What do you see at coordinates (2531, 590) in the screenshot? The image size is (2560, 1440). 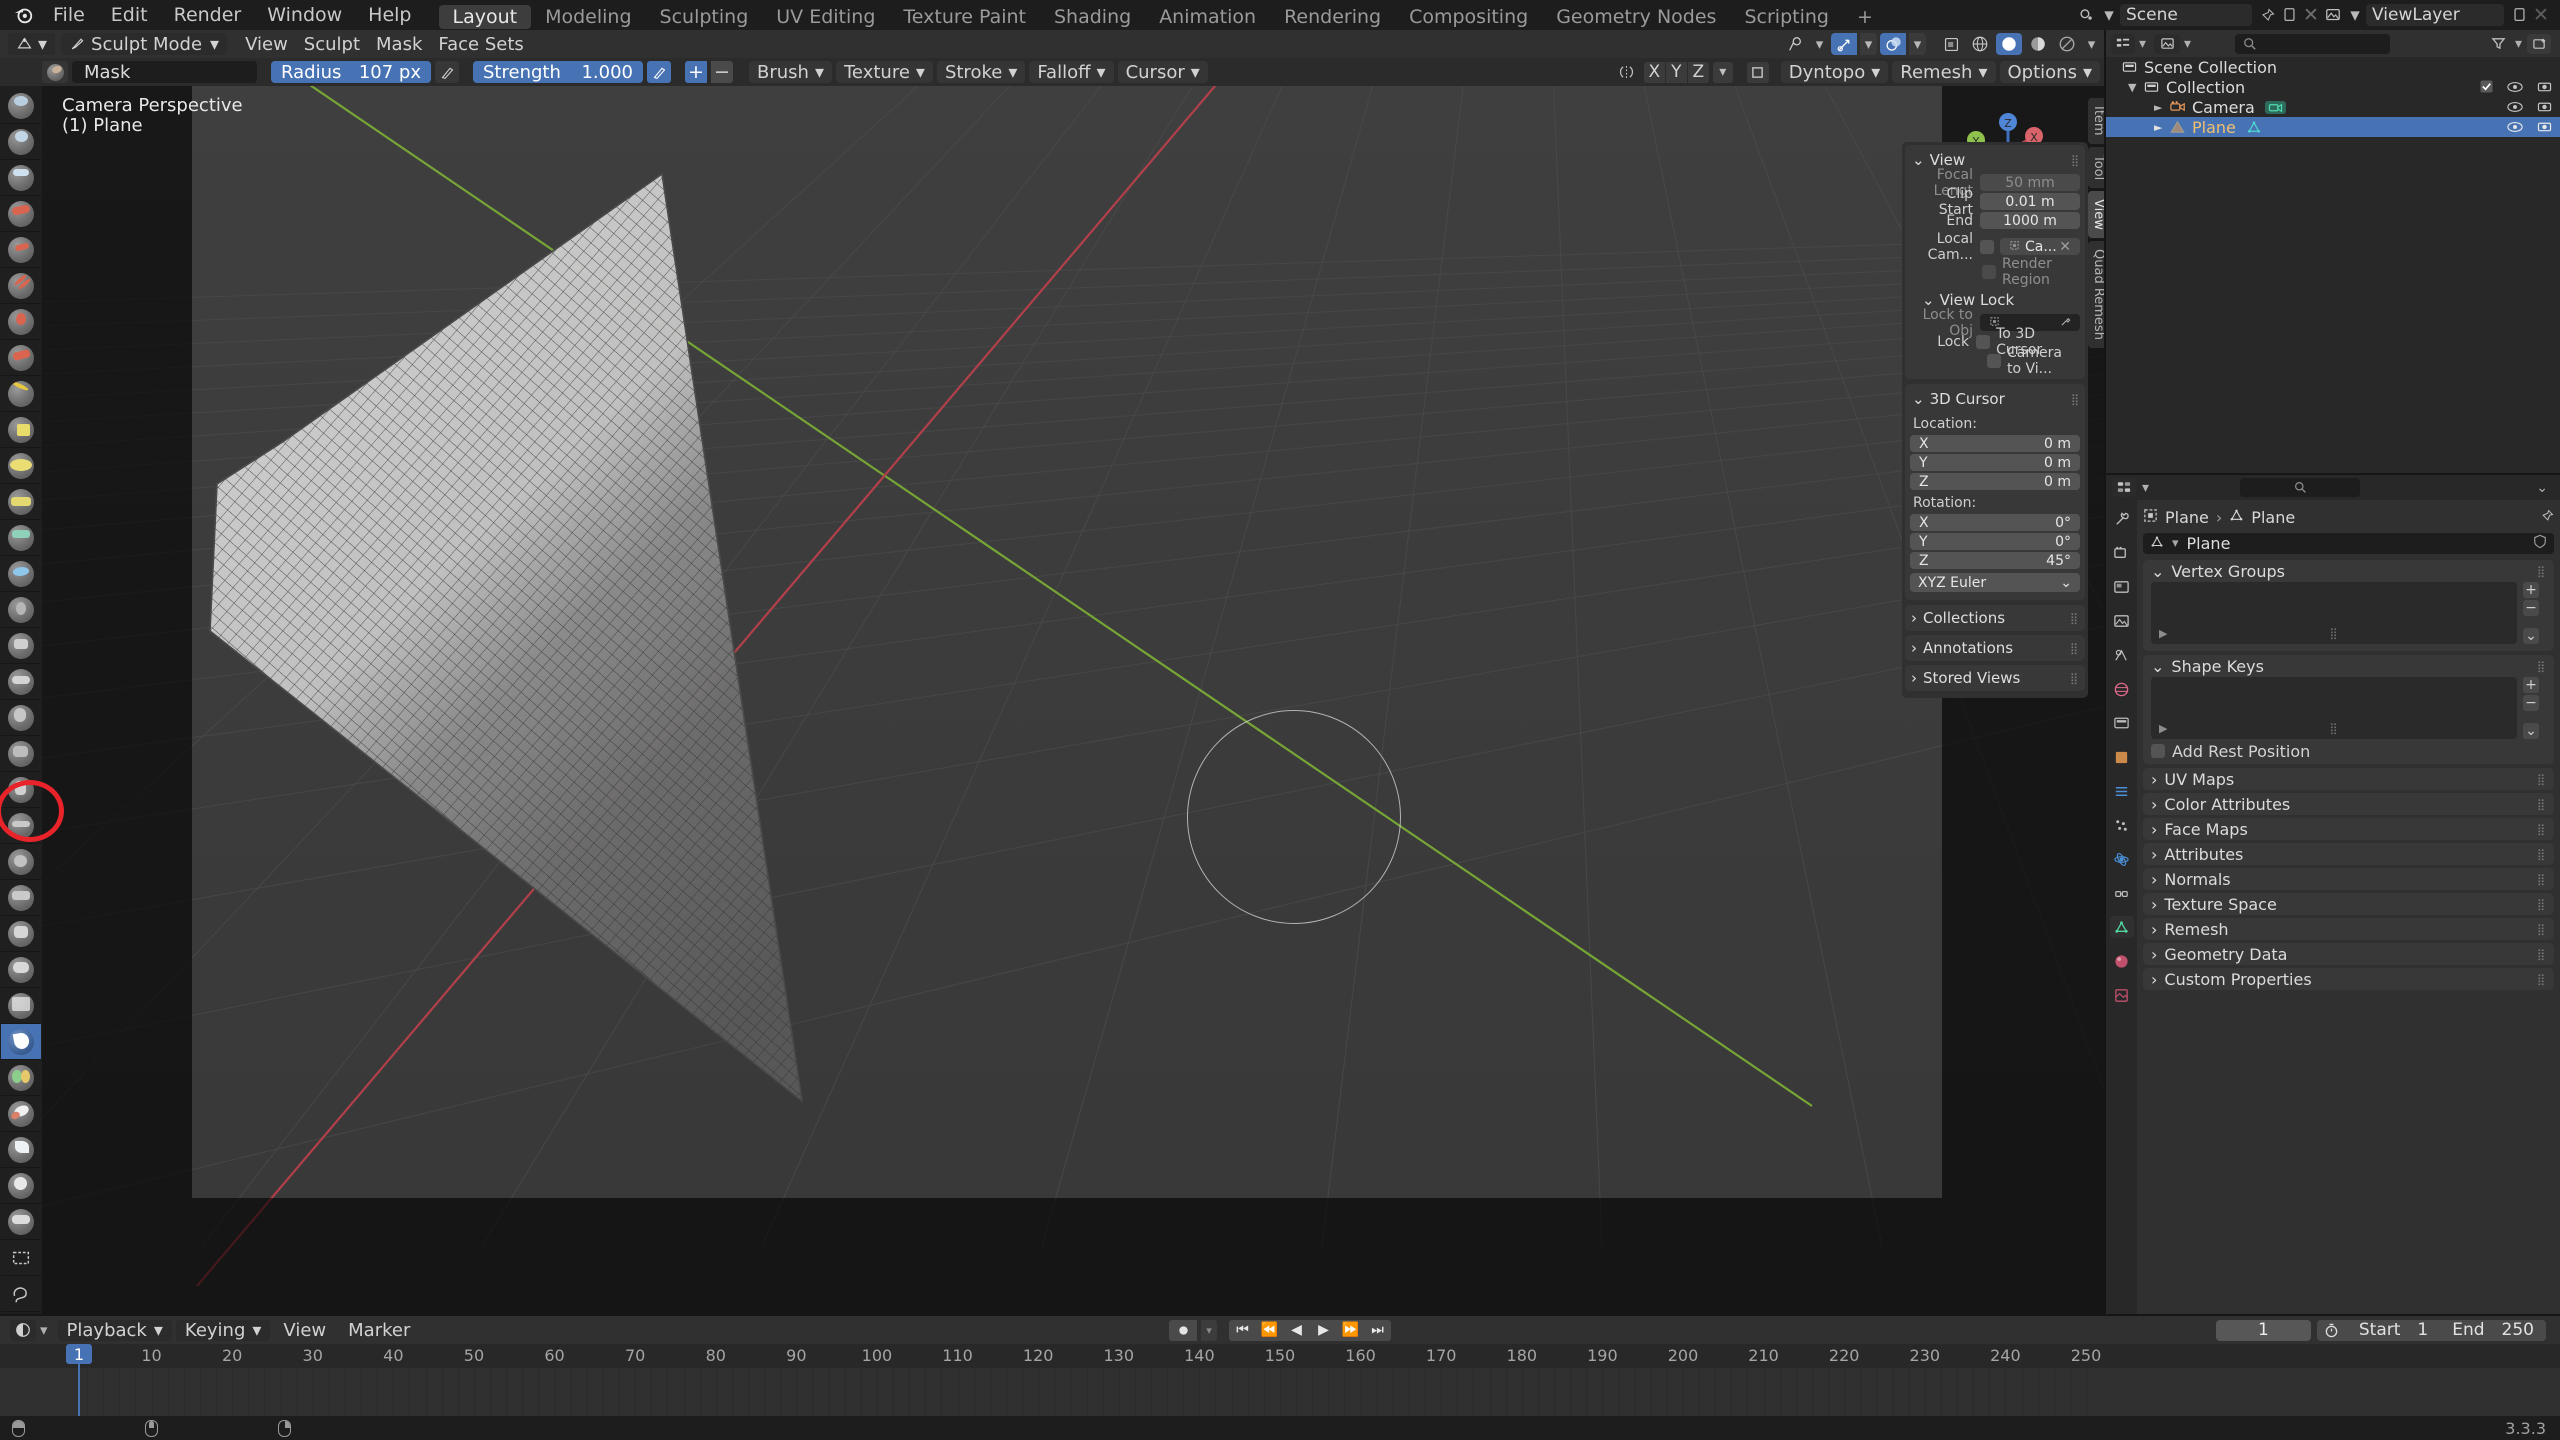 I see `add-vertex-group-button: +` at bounding box center [2531, 590].